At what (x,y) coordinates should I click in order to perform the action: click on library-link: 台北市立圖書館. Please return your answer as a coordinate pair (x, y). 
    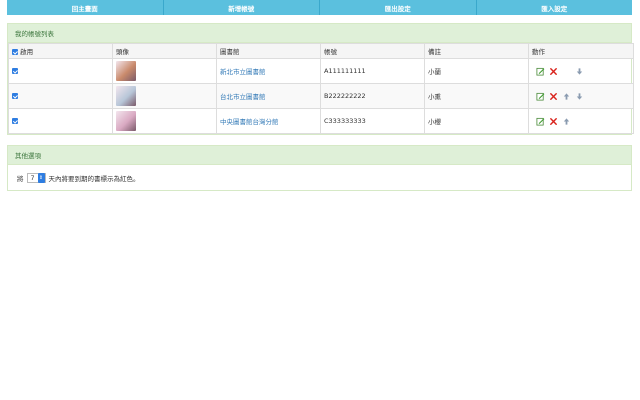
    Looking at the image, I should click on (243, 97).